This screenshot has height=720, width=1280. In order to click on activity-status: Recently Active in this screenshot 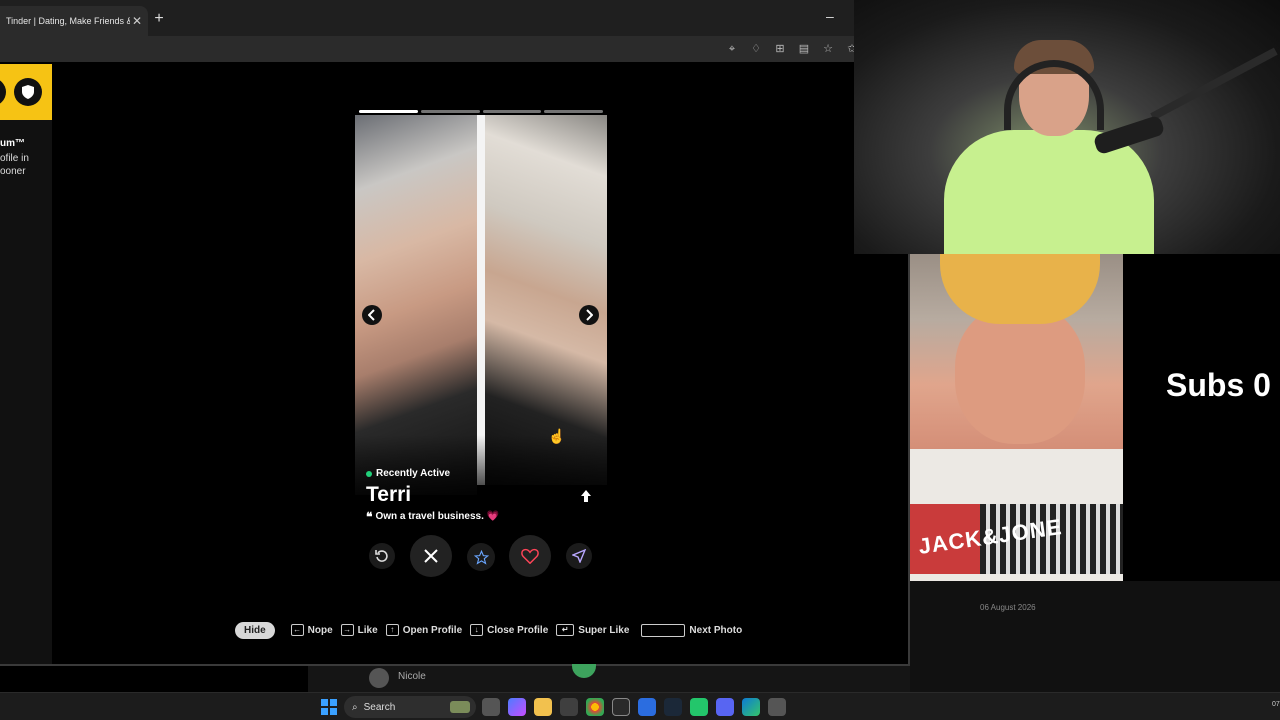, I will do `click(408, 473)`.